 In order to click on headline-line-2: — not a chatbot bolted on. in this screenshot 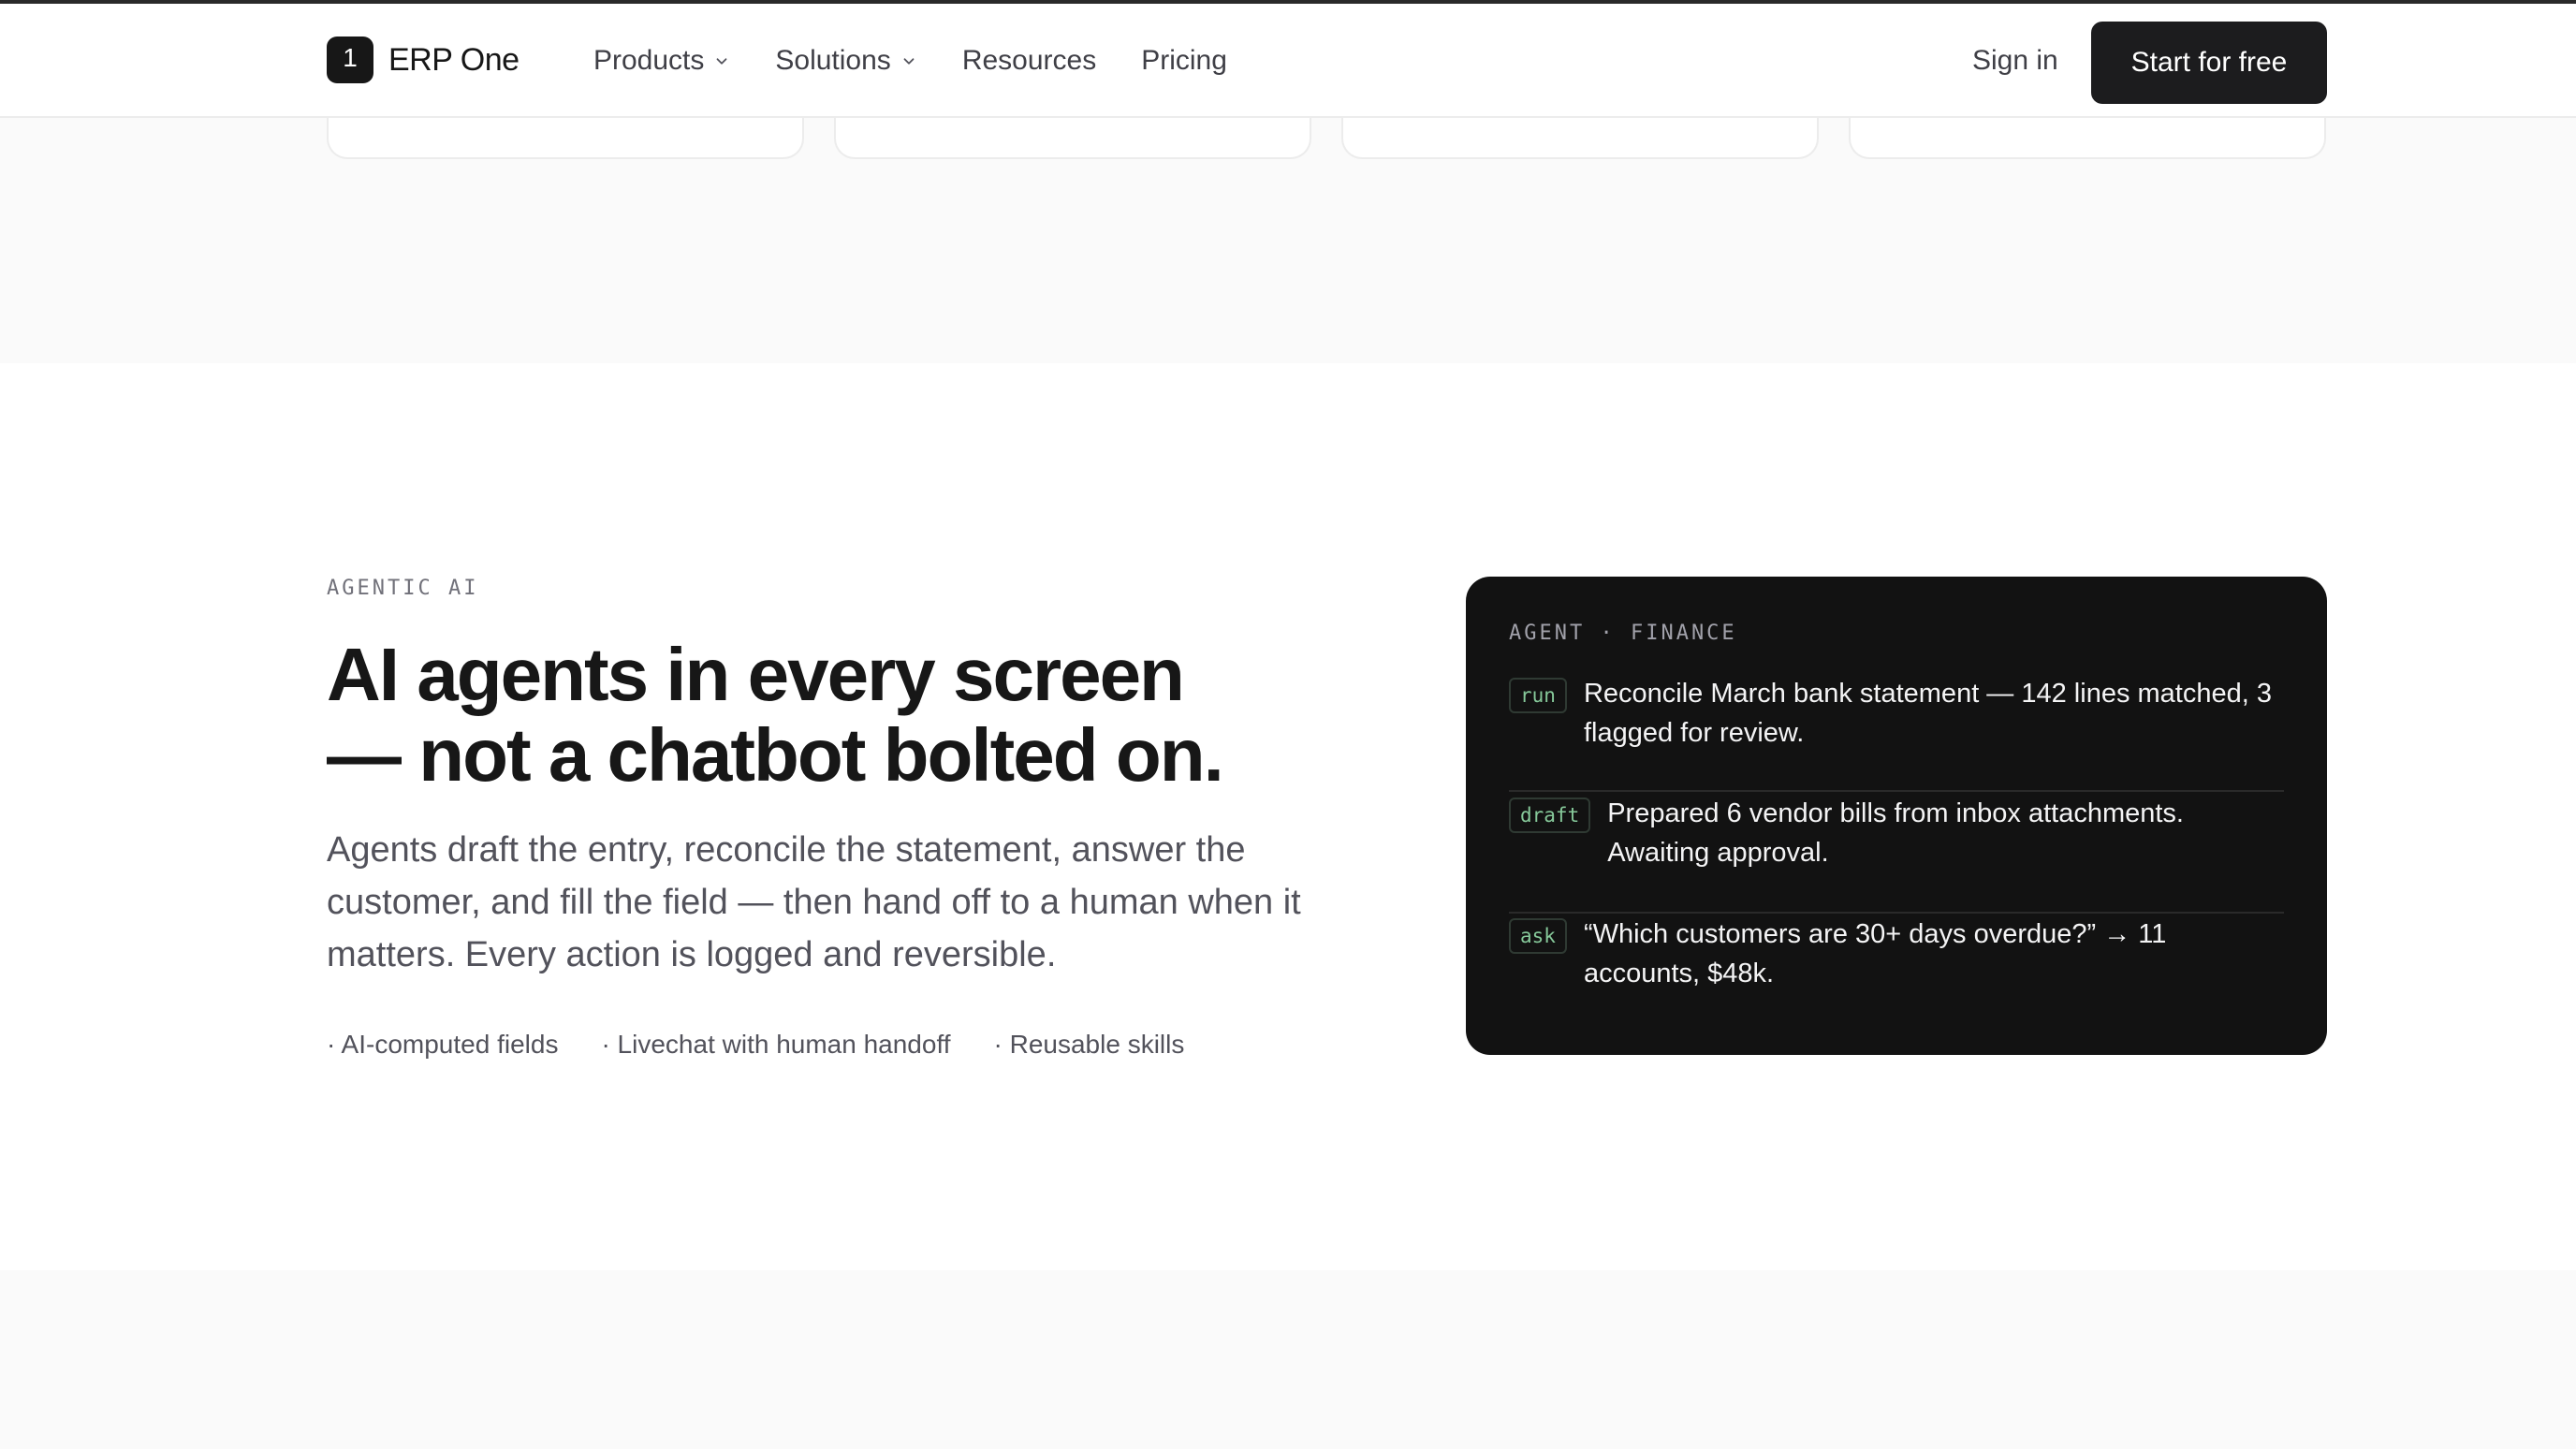, I will do `click(775, 755)`.